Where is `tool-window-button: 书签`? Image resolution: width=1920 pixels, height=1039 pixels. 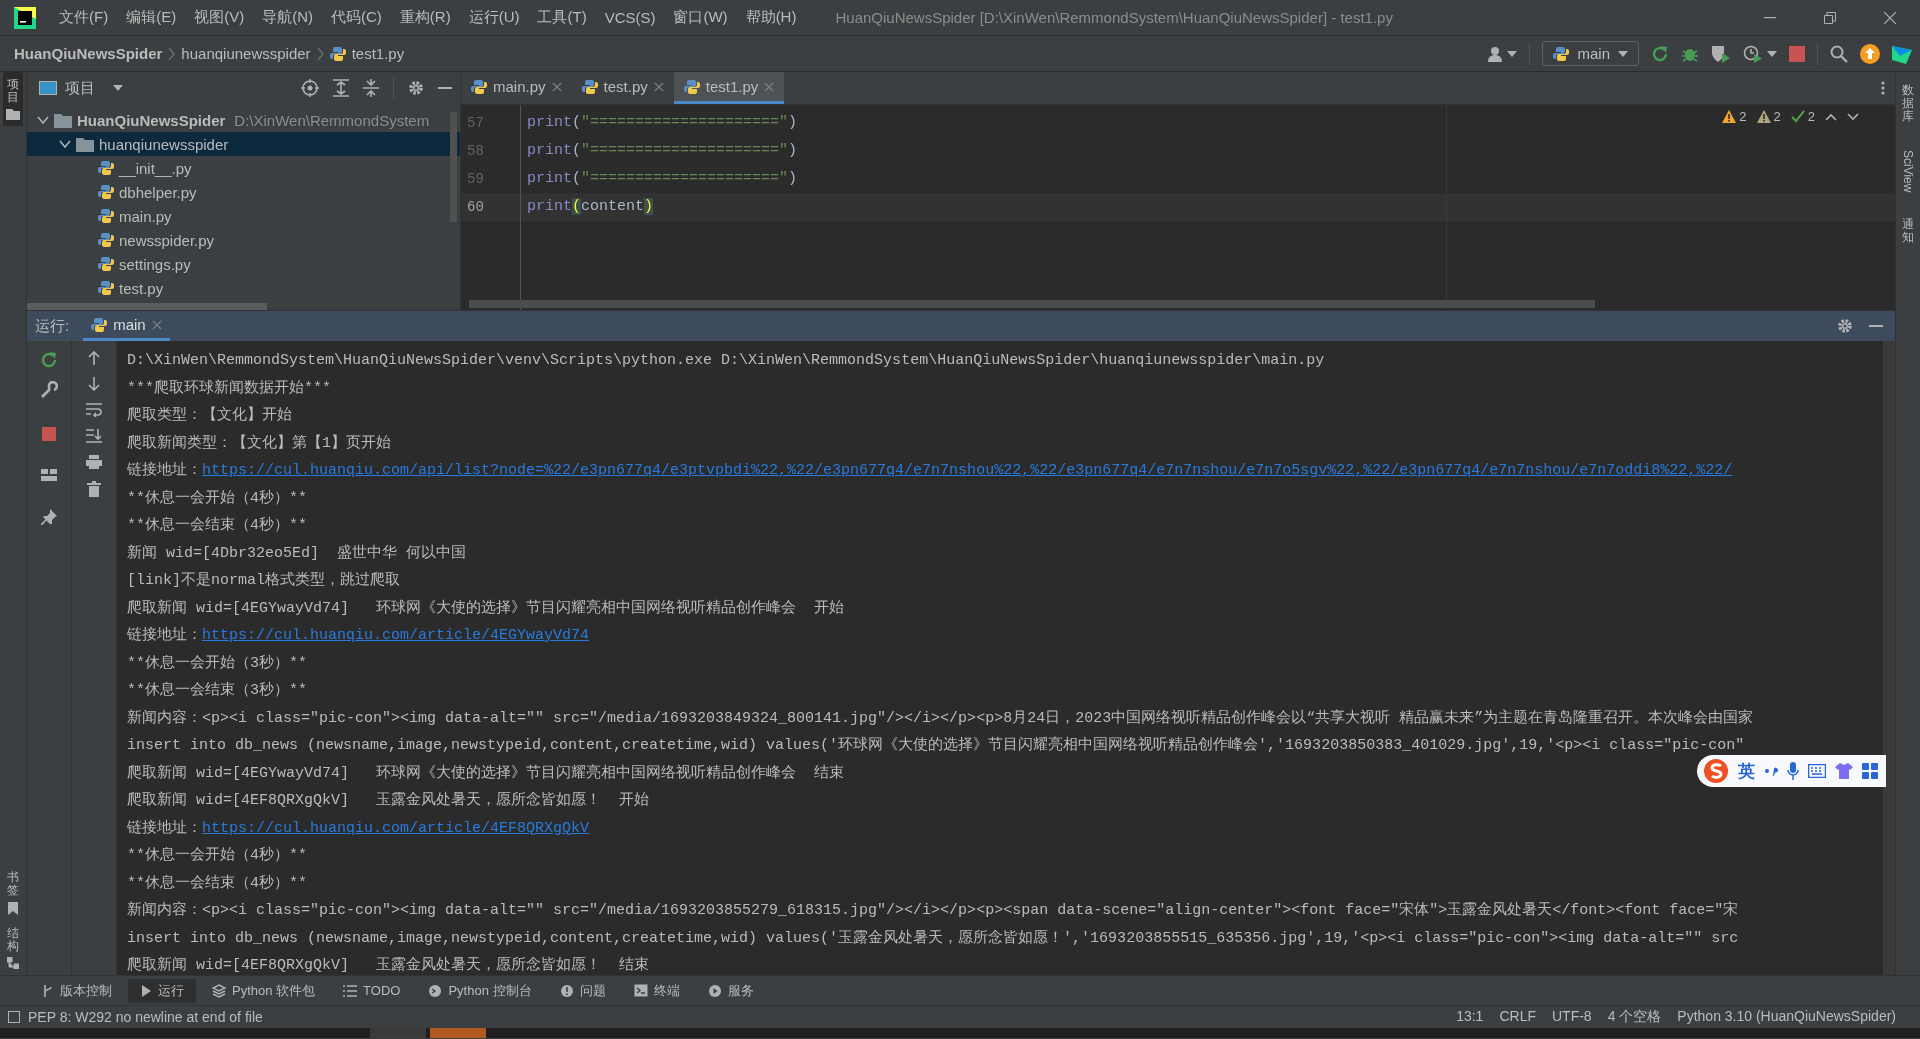 tool-window-button: 书签 is located at coordinates (13, 893).